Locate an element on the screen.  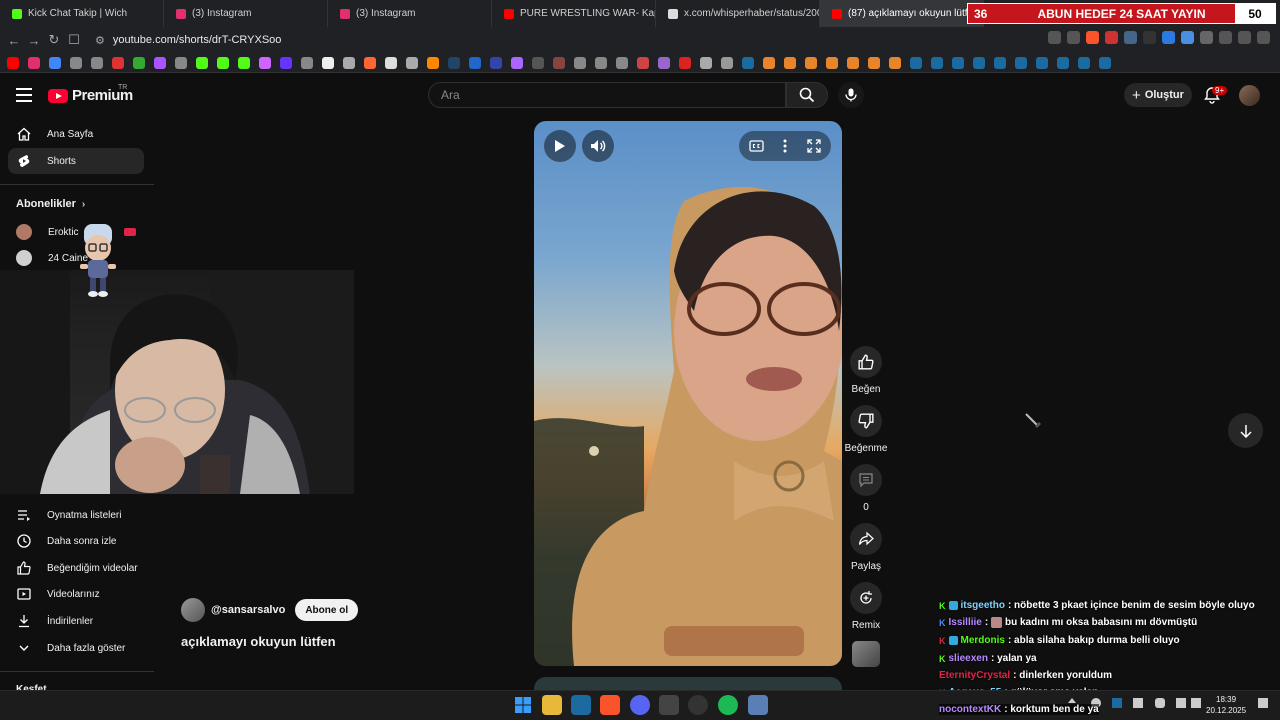
brave-shield-icon is located at coordinates (1092, 37).